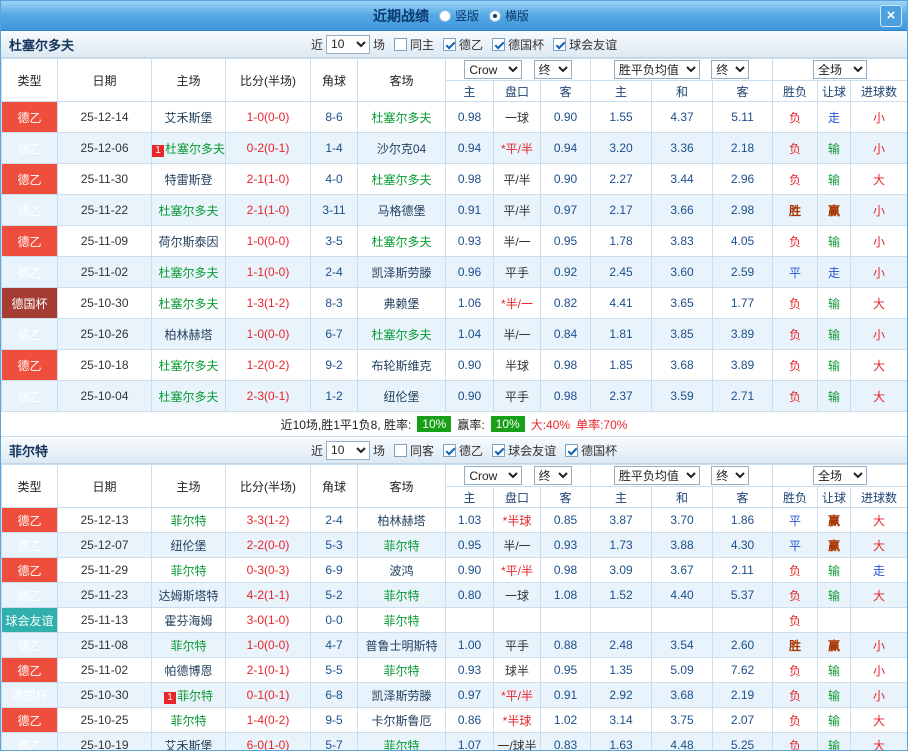  What do you see at coordinates (401, 486) in the screenshot?
I see `col-away-header: 客场` at bounding box center [401, 486].